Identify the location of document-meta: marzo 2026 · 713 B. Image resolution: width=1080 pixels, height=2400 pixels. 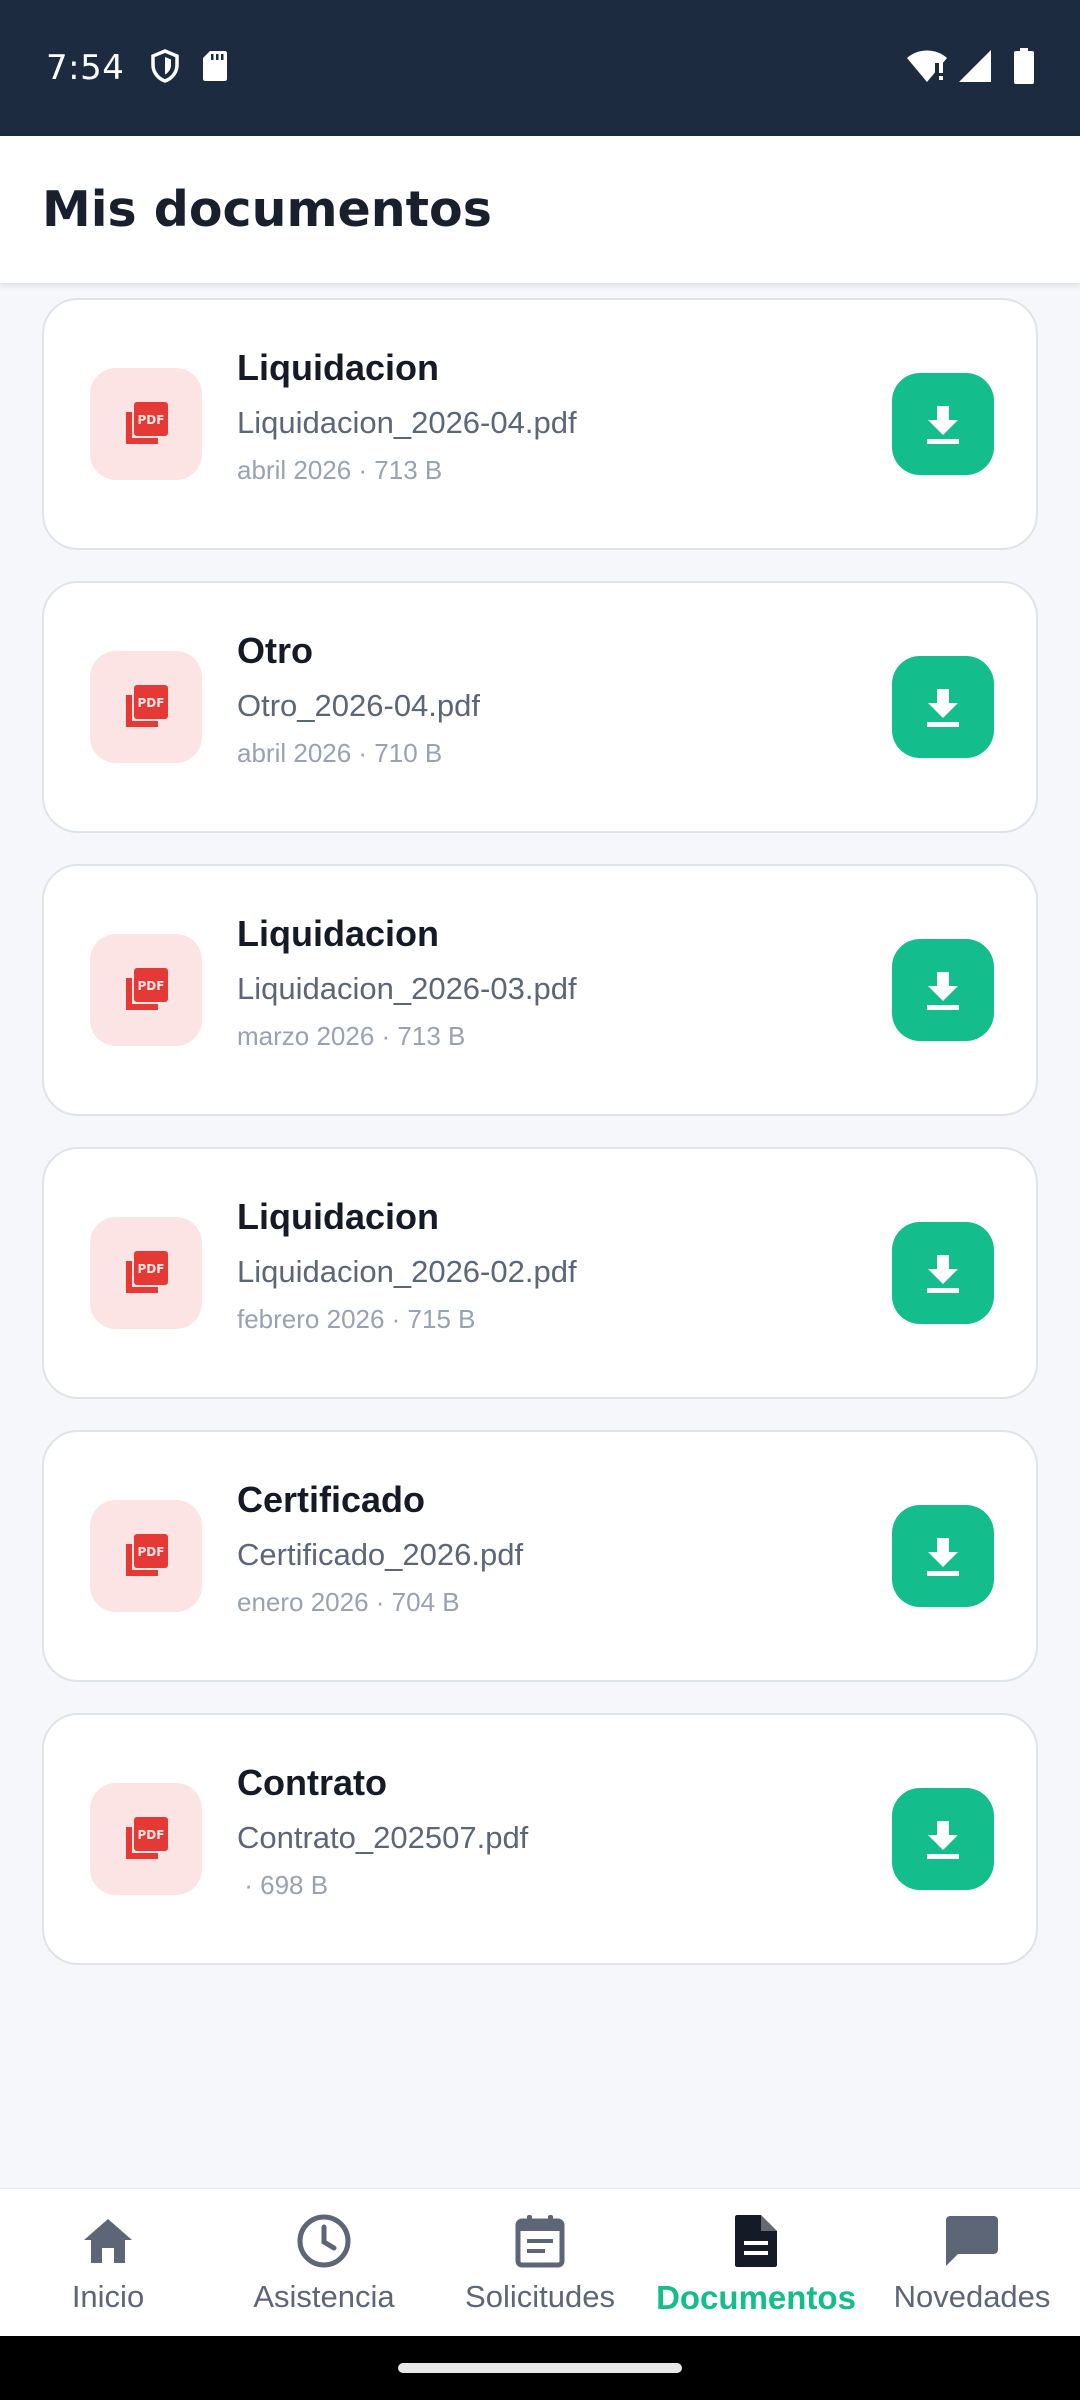
(351, 1036).